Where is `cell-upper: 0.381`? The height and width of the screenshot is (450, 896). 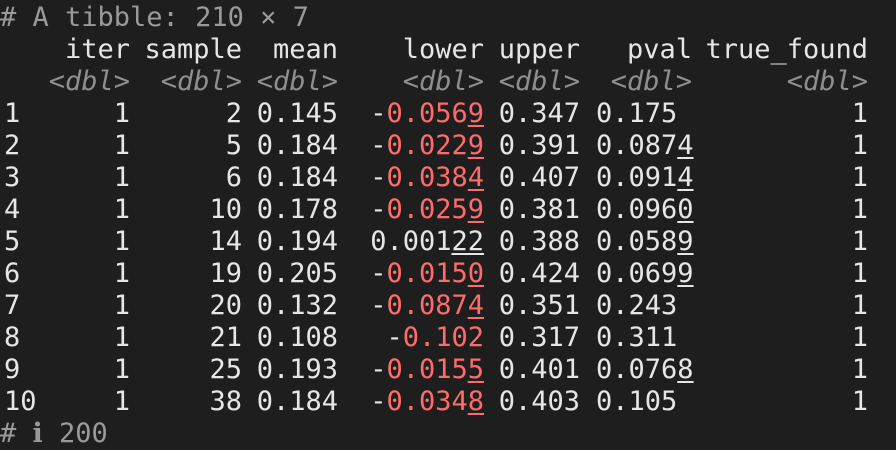 cell-upper: 0.381 is located at coordinates (539, 209).